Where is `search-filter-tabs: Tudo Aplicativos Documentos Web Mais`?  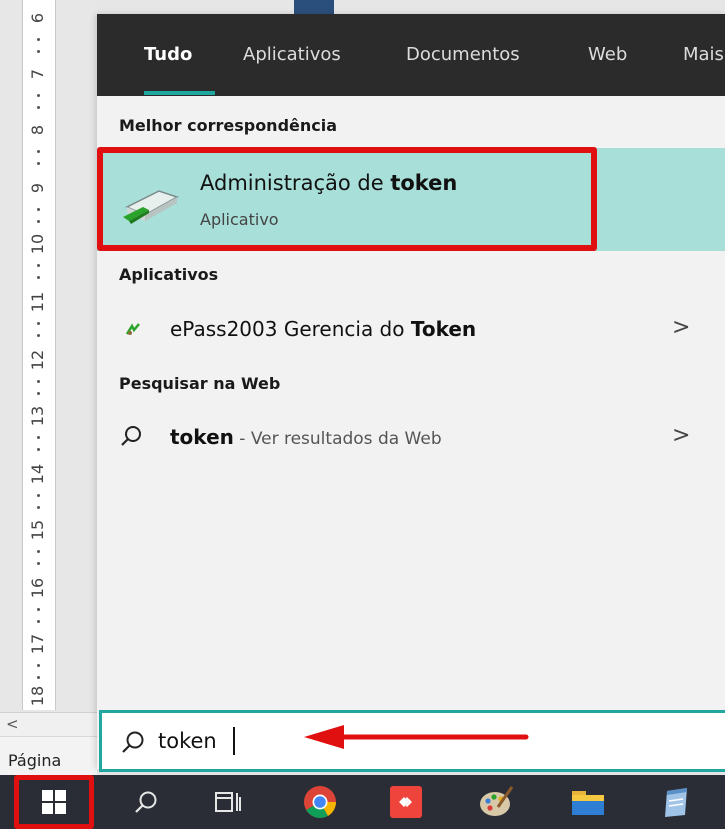 search-filter-tabs: Tudo Aplicativos Documentos Web Mais is located at coordinates (411, 55).